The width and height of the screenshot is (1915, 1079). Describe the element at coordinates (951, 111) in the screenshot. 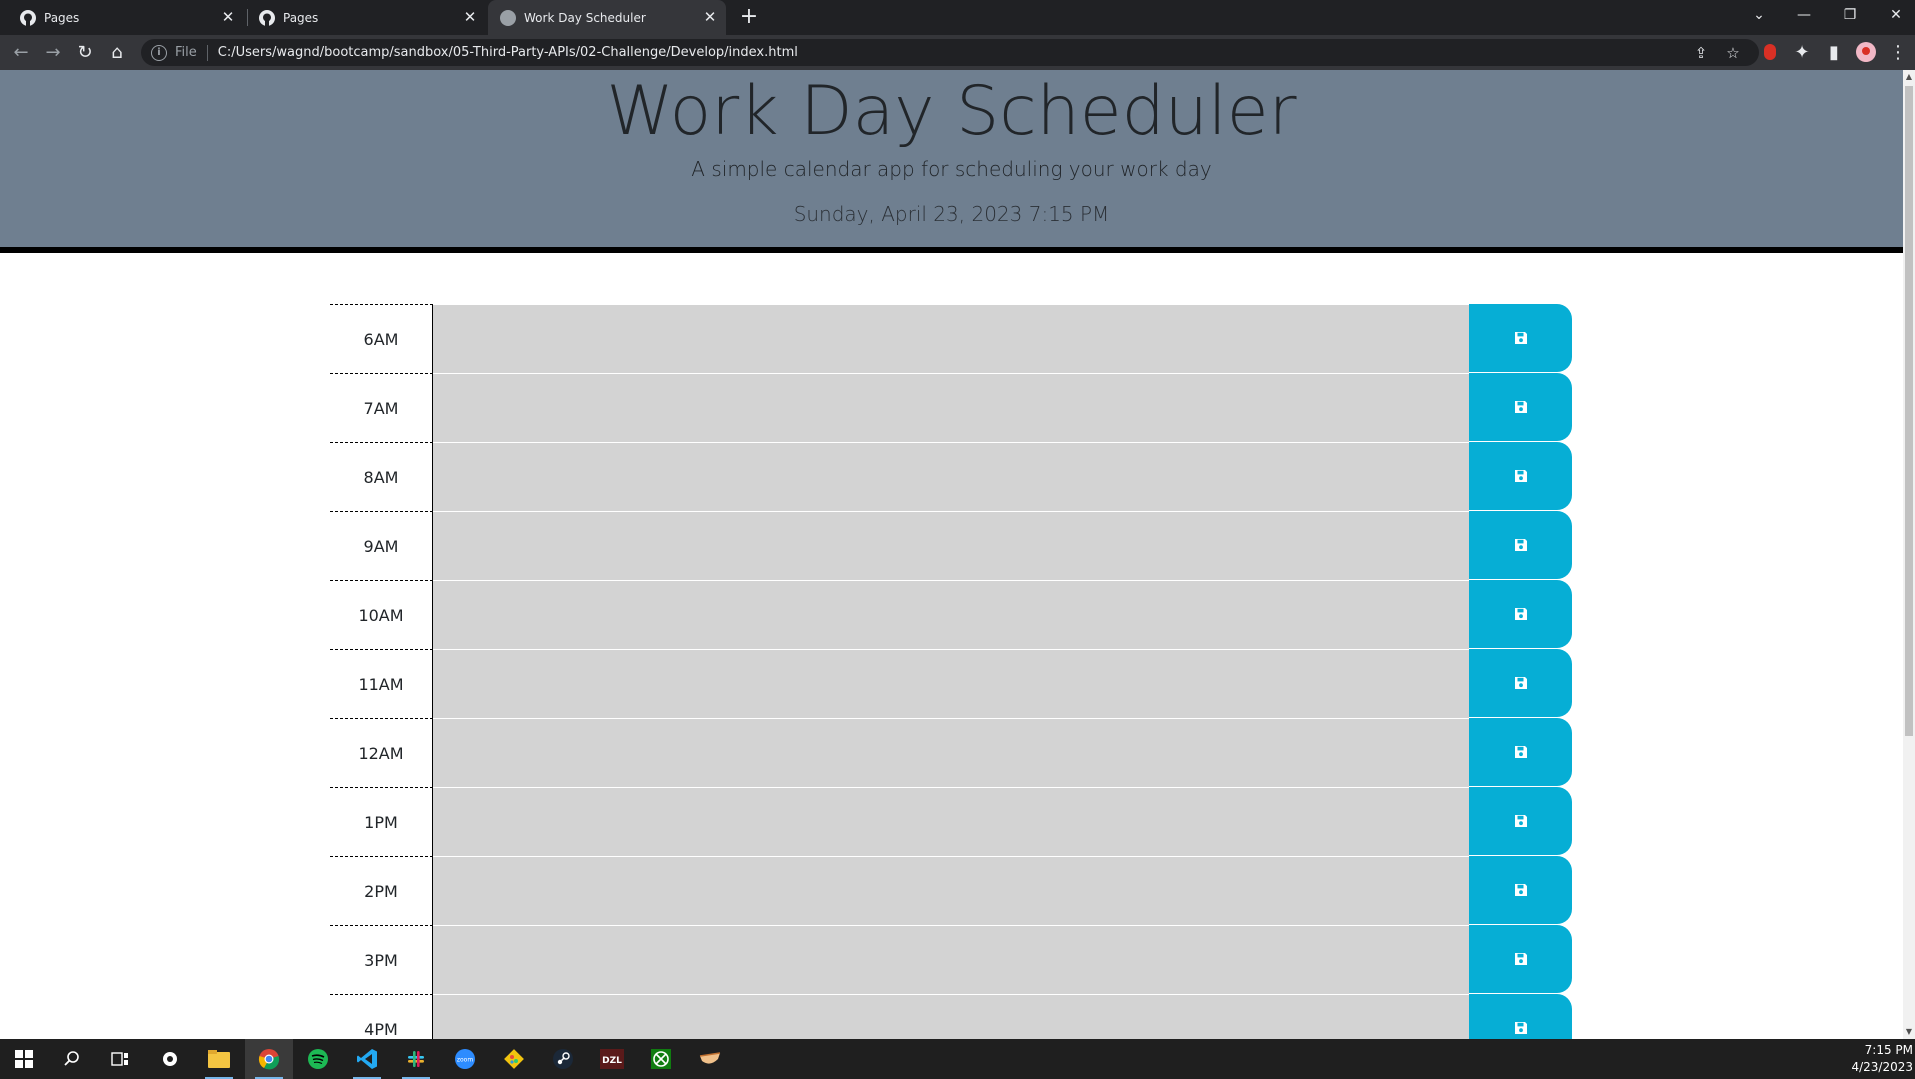

I see `page-title: Work Day Scheduler` at that location.